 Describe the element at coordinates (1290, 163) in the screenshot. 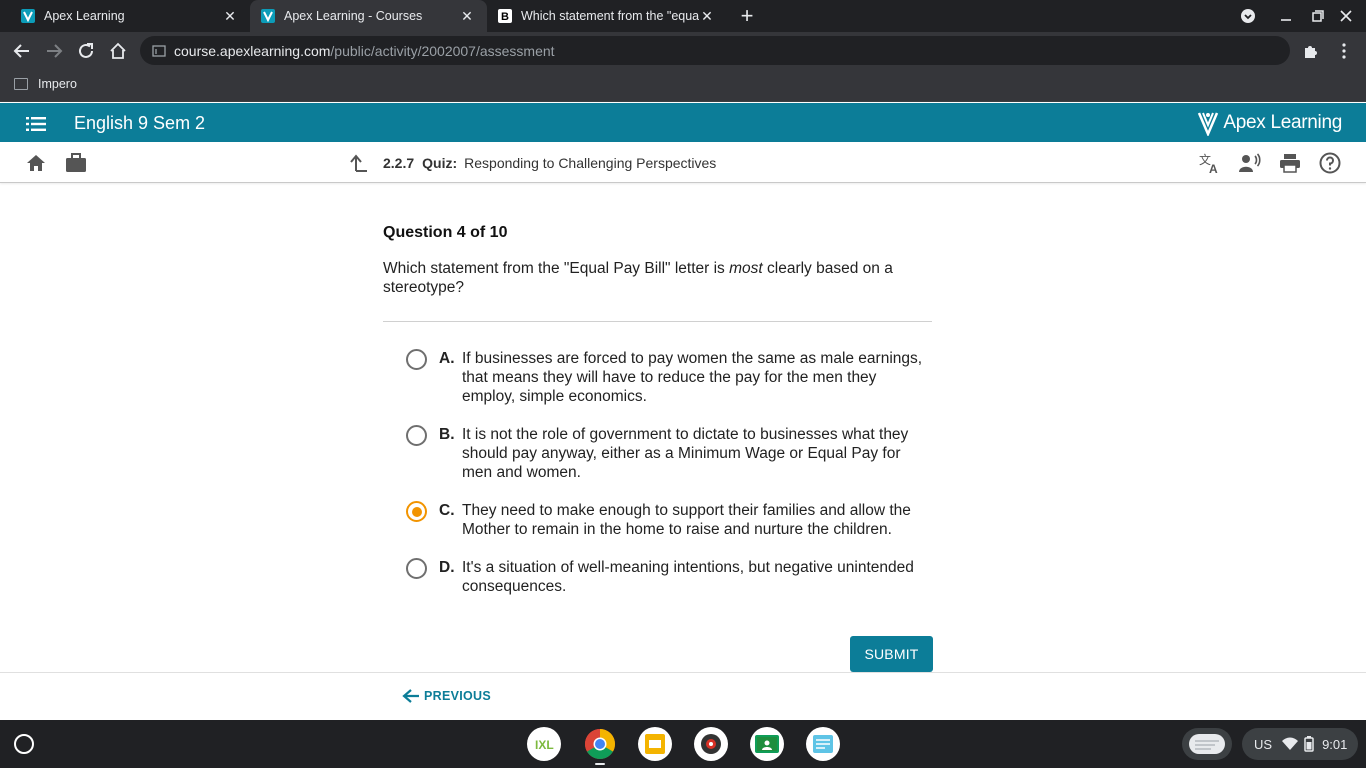

I see `print-icon` at that location.